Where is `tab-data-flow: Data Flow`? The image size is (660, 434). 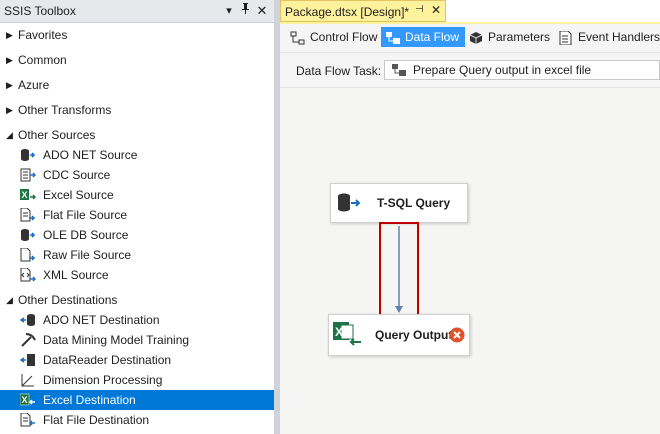
tab-data-flow: Data Flow is located at coordinates (423, 37).